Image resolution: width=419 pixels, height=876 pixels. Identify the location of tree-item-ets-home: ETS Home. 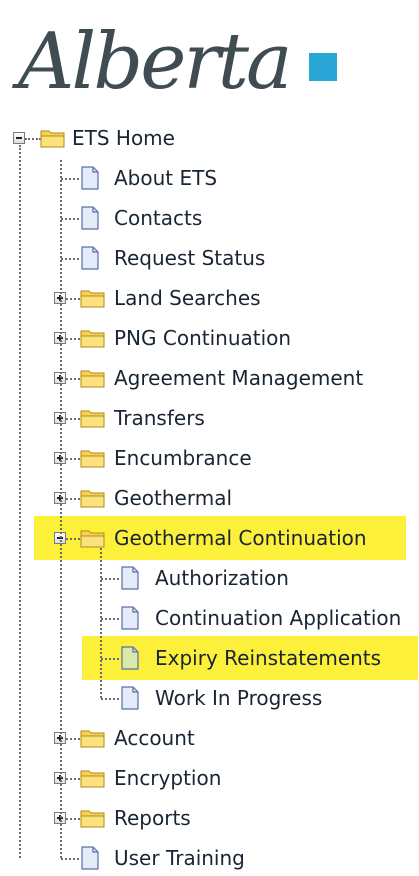
(123, 138).